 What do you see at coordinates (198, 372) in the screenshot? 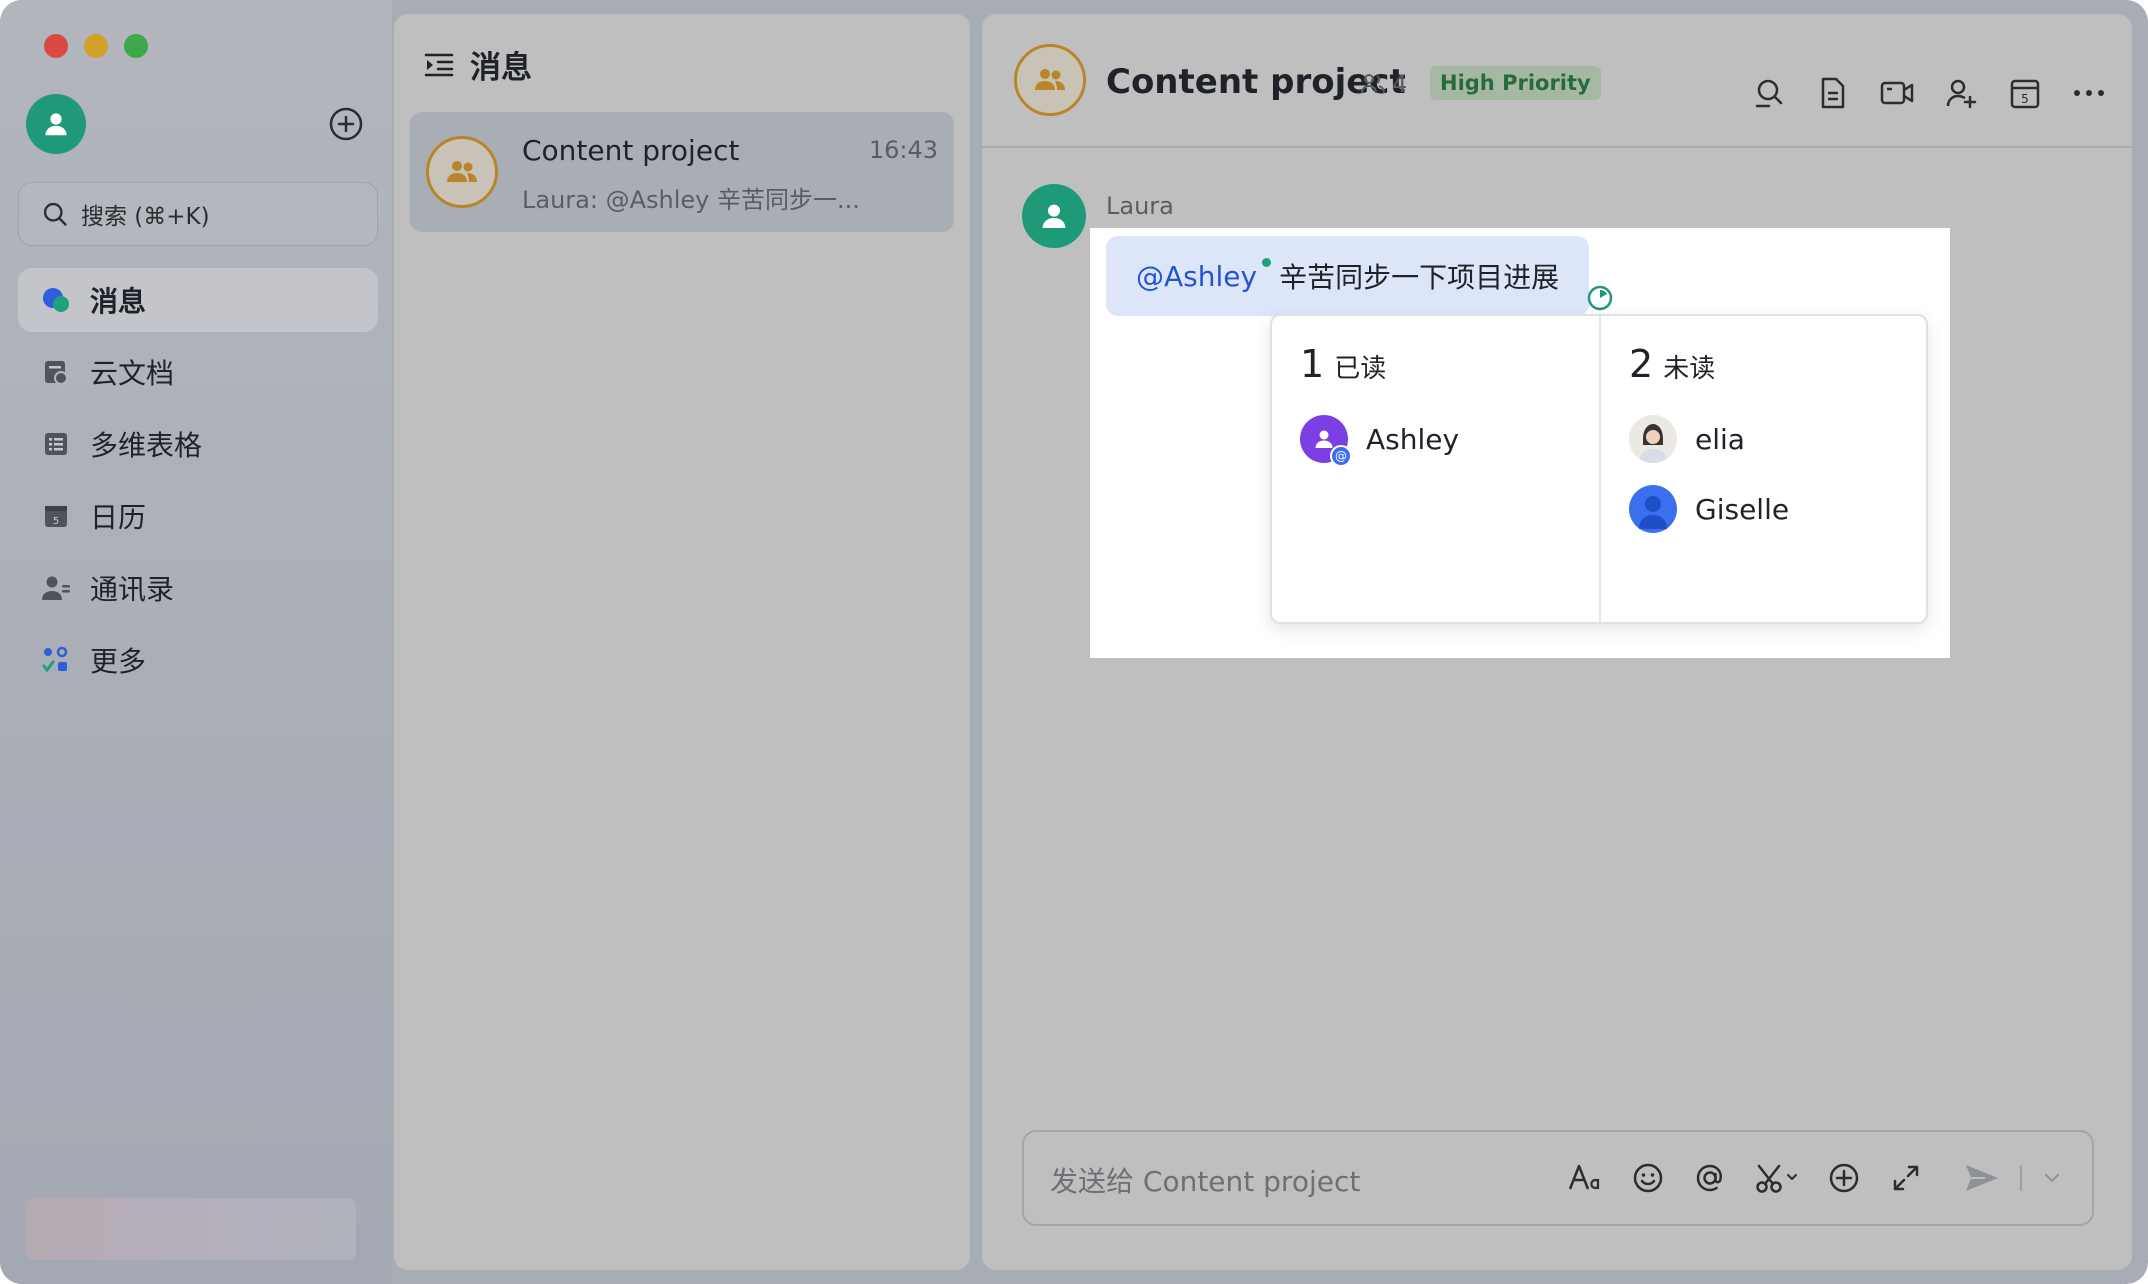
I see `sidebar-item-docs: 云文档` at bounding box center [198, 372].